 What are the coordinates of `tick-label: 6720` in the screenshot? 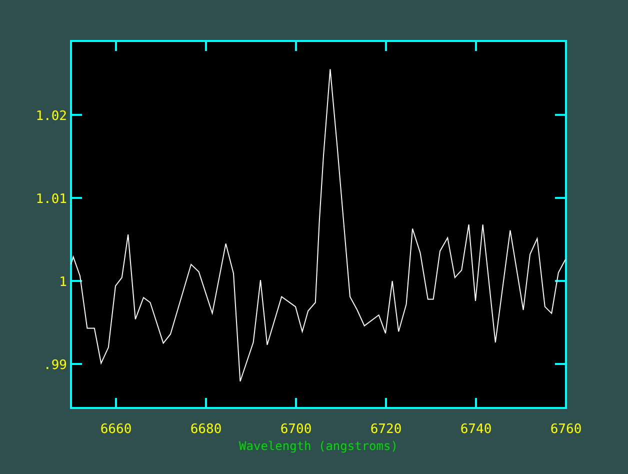 It's located at (386, 429).